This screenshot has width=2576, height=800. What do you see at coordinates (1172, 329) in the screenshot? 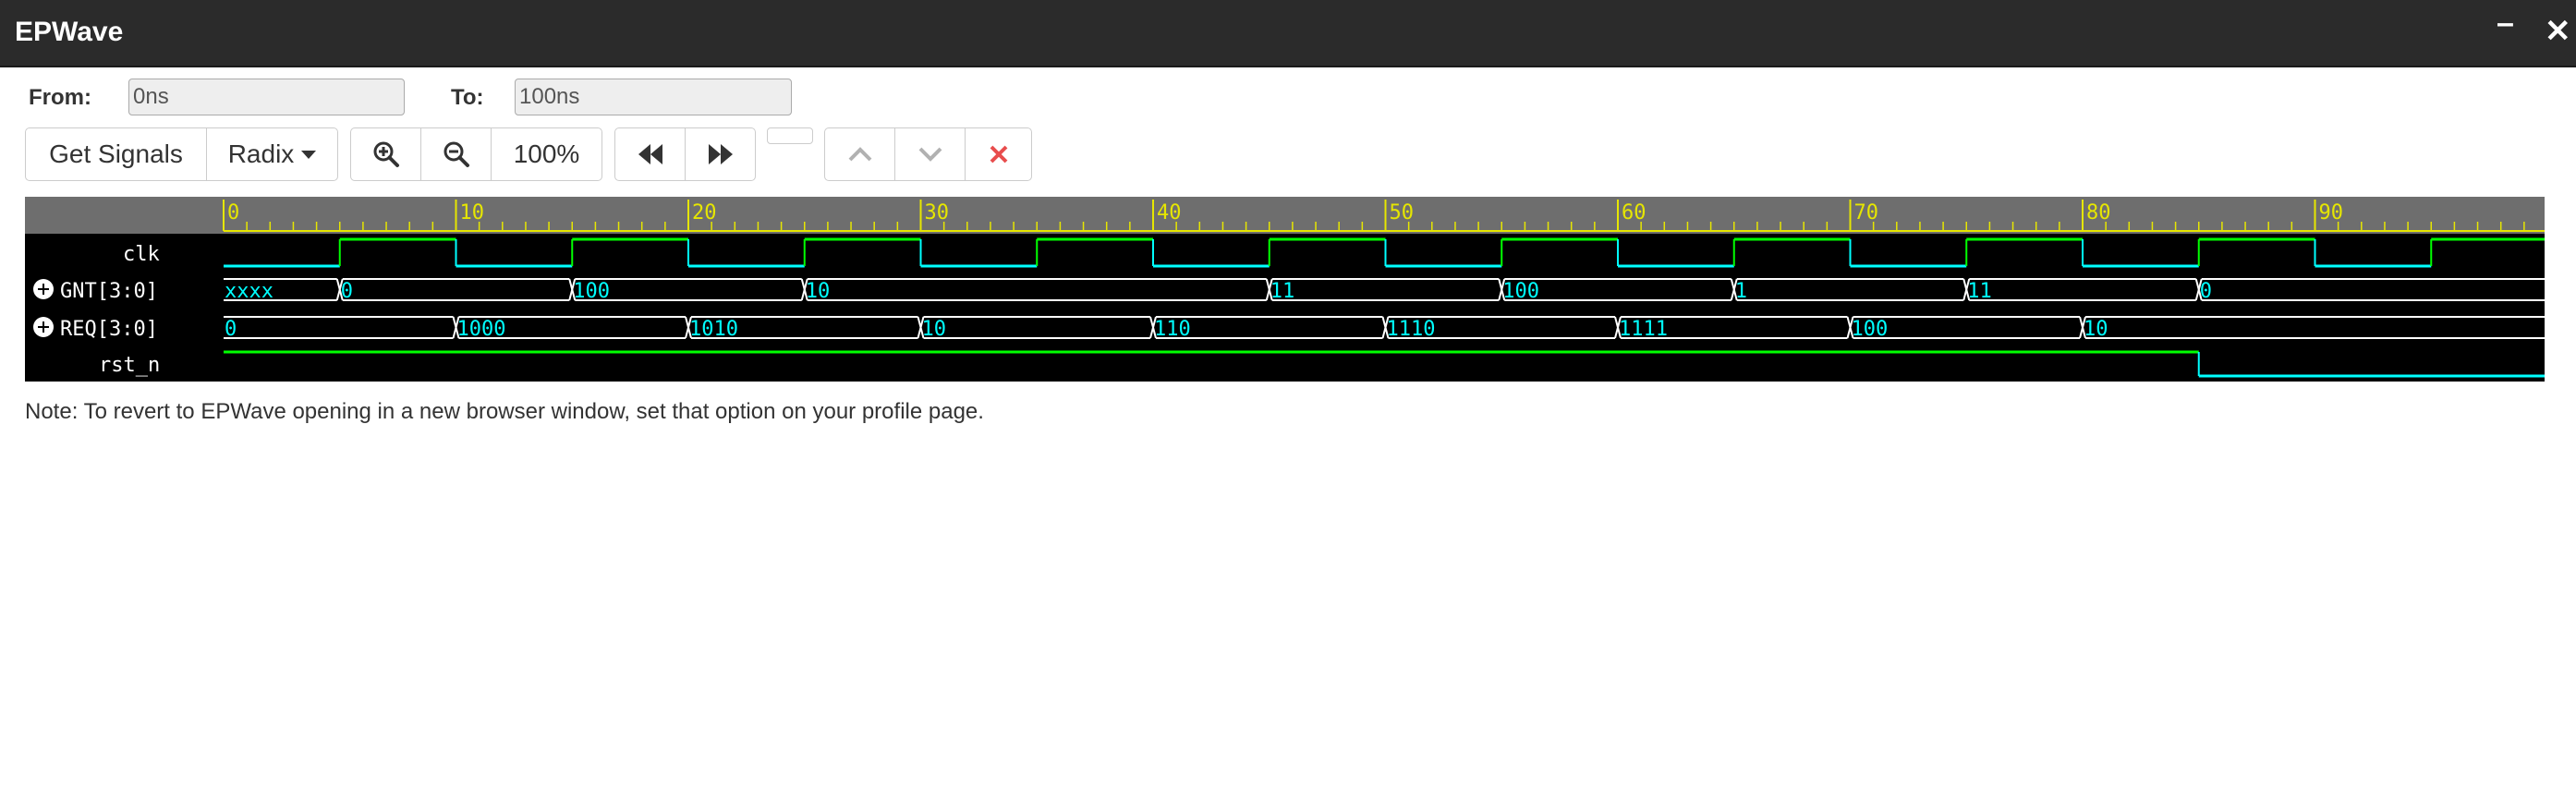
I see `bus-value-label: 110` at bounding box center [1172, 329].